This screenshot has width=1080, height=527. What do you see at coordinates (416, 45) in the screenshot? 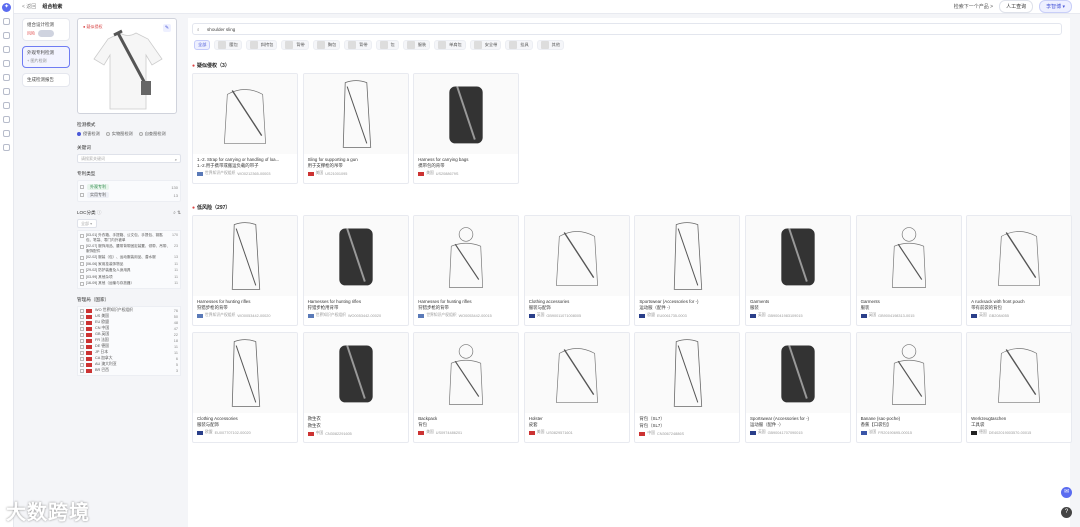
I see `category-chip: 服装` at bounding box center [416, 45].